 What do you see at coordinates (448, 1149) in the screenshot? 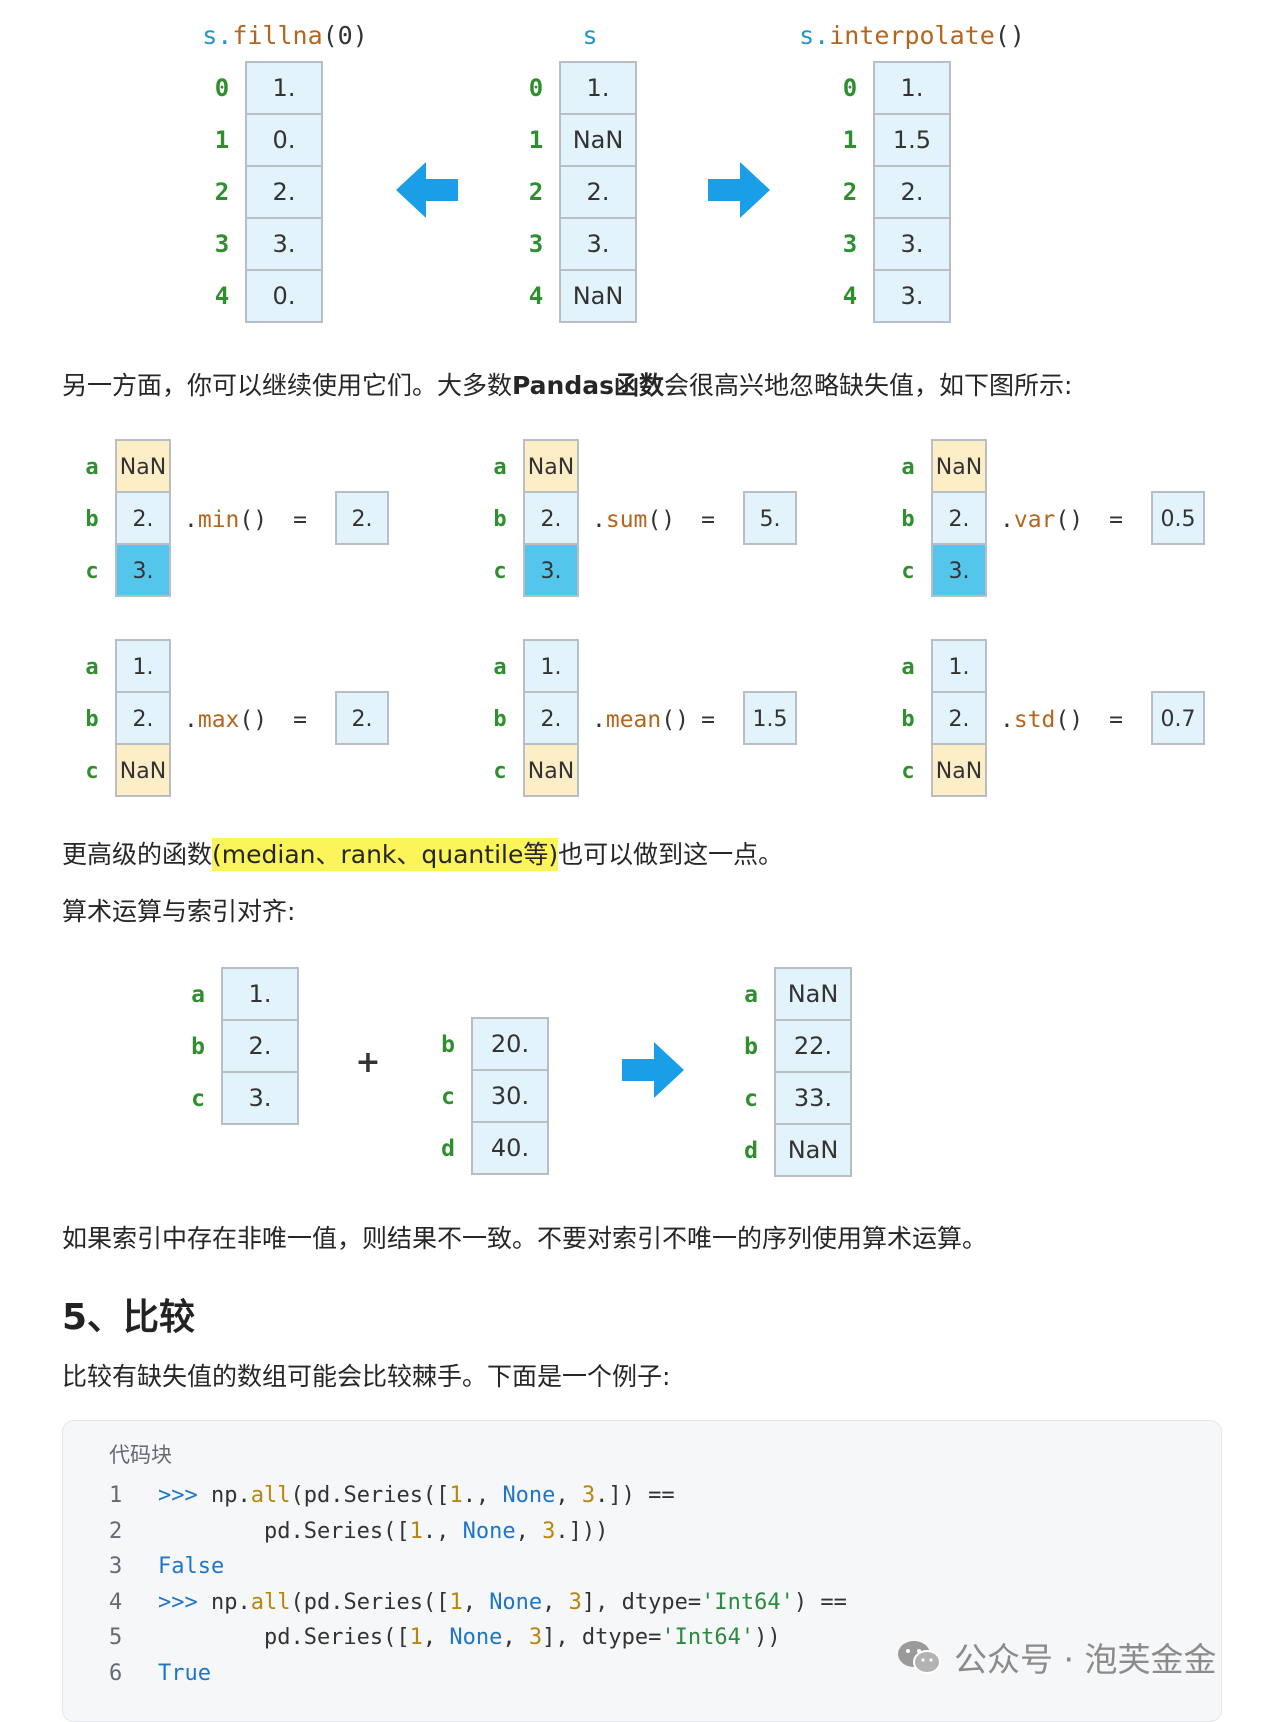
I see `align-right-index-2: d` at bounding box center [448, 1149].